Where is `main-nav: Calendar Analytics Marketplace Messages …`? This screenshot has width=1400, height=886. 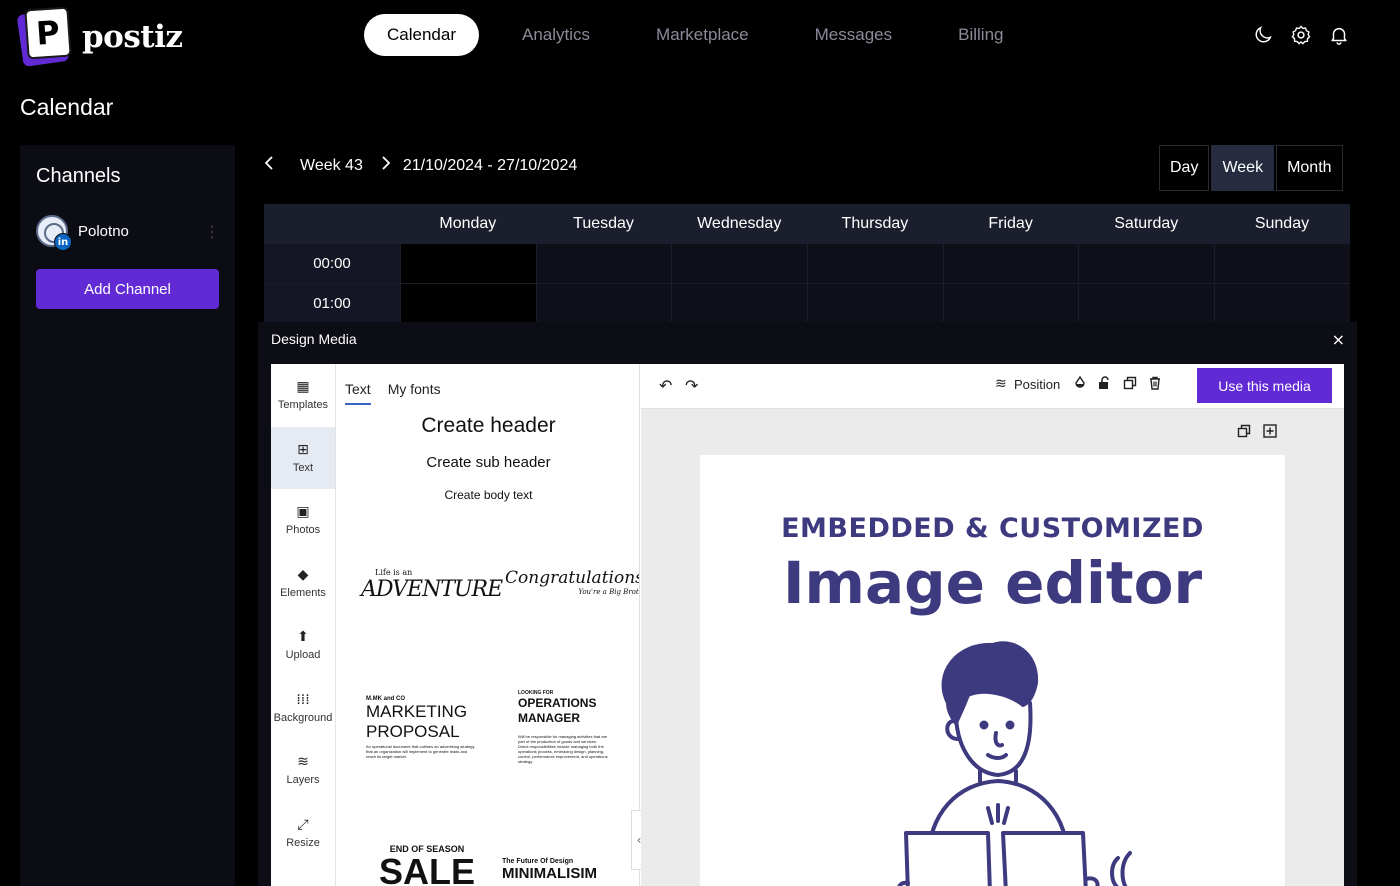
main-nav: Calendar Analytics Marketplace Messages … is located at coordinates (705, 35).